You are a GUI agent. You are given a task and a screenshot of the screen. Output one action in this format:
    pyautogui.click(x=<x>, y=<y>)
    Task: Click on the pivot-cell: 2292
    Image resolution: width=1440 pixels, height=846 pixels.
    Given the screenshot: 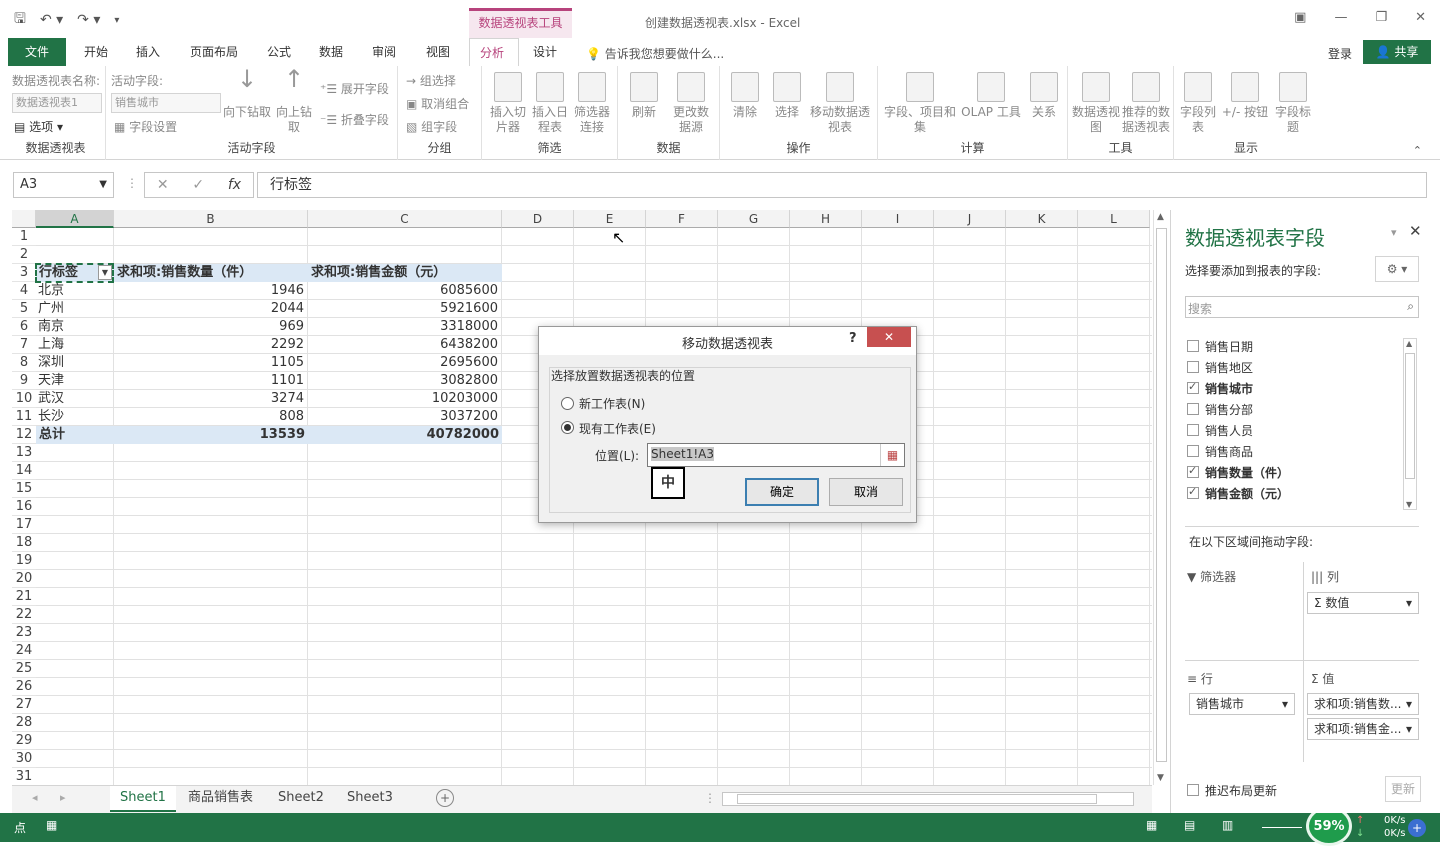 What is the action you would take?
    pyautogui.click(x=210, y=345)
    